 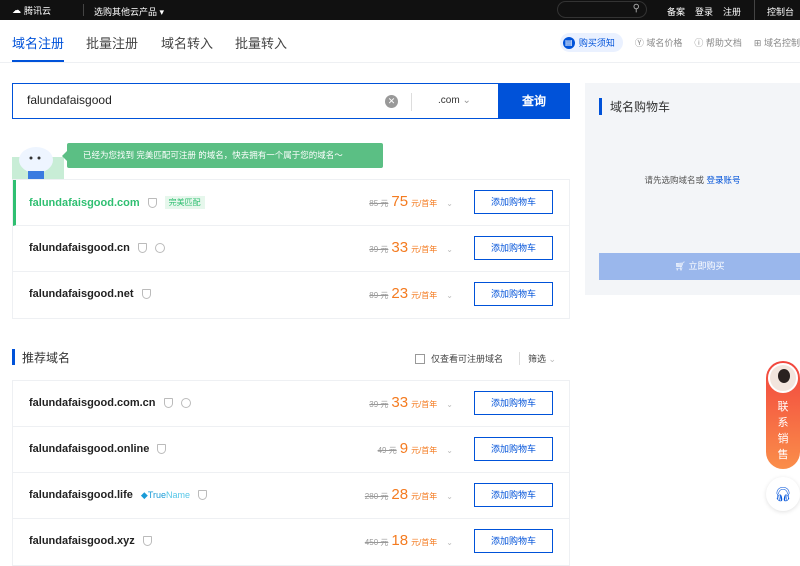 I want to click on tab-domain-transfer: 域名转入, so click(x=187, y=42).